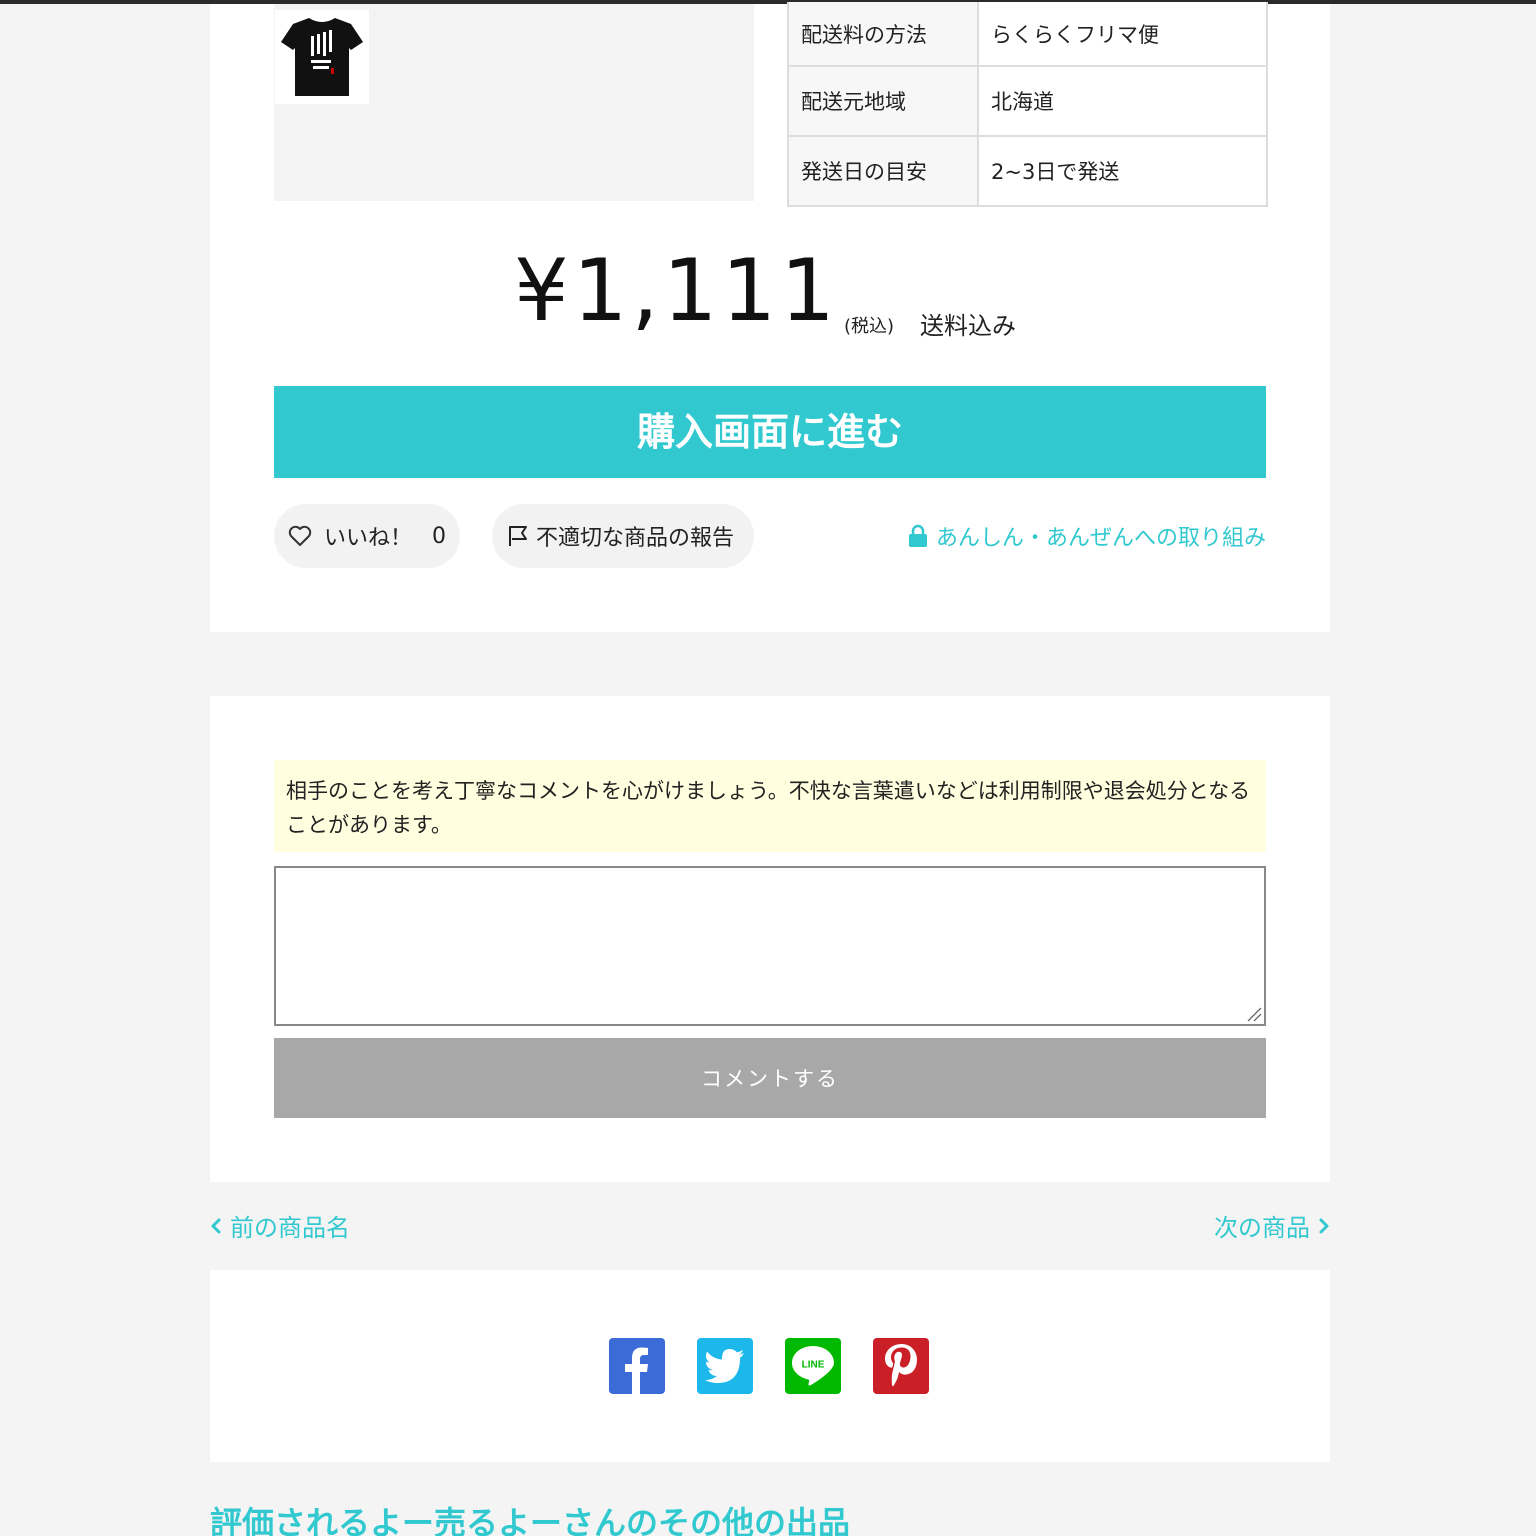 Image resolution: width=1536 pixels, height=1536 pixels. I want to click on twitter-share-button, so click(725, 1366).